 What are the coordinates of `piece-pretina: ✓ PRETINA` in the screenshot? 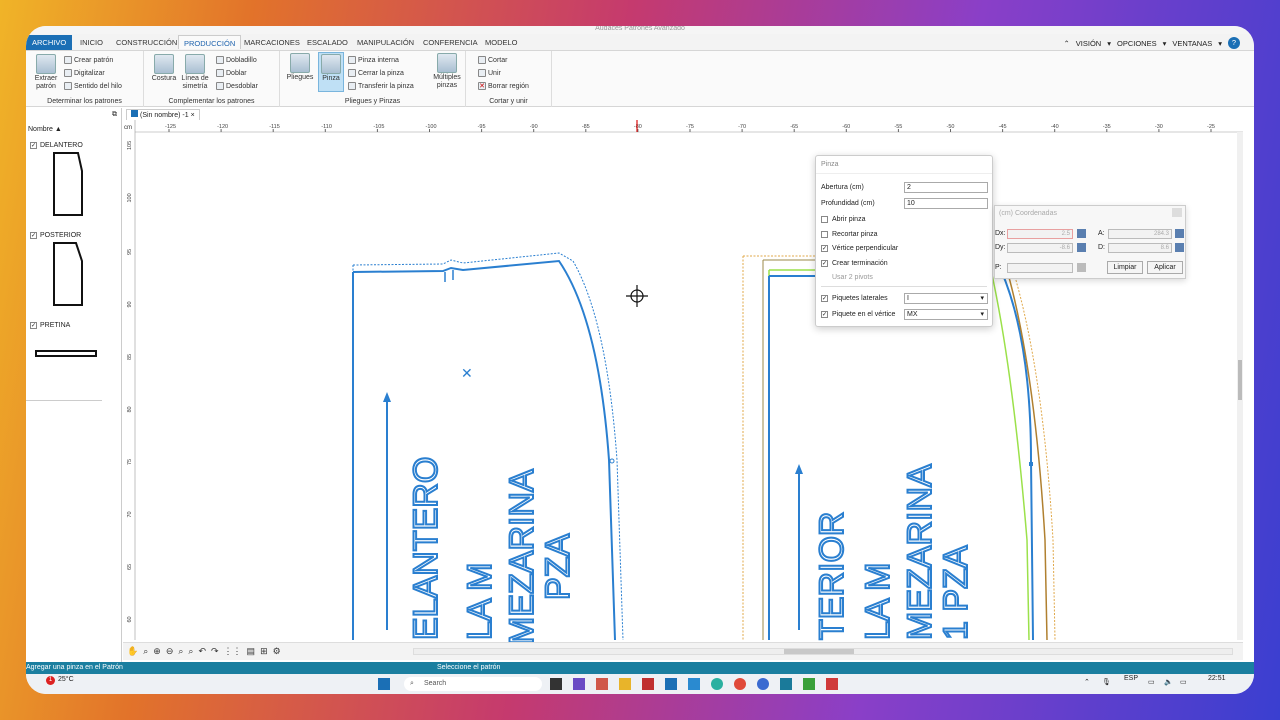 It's located at (75, 346).